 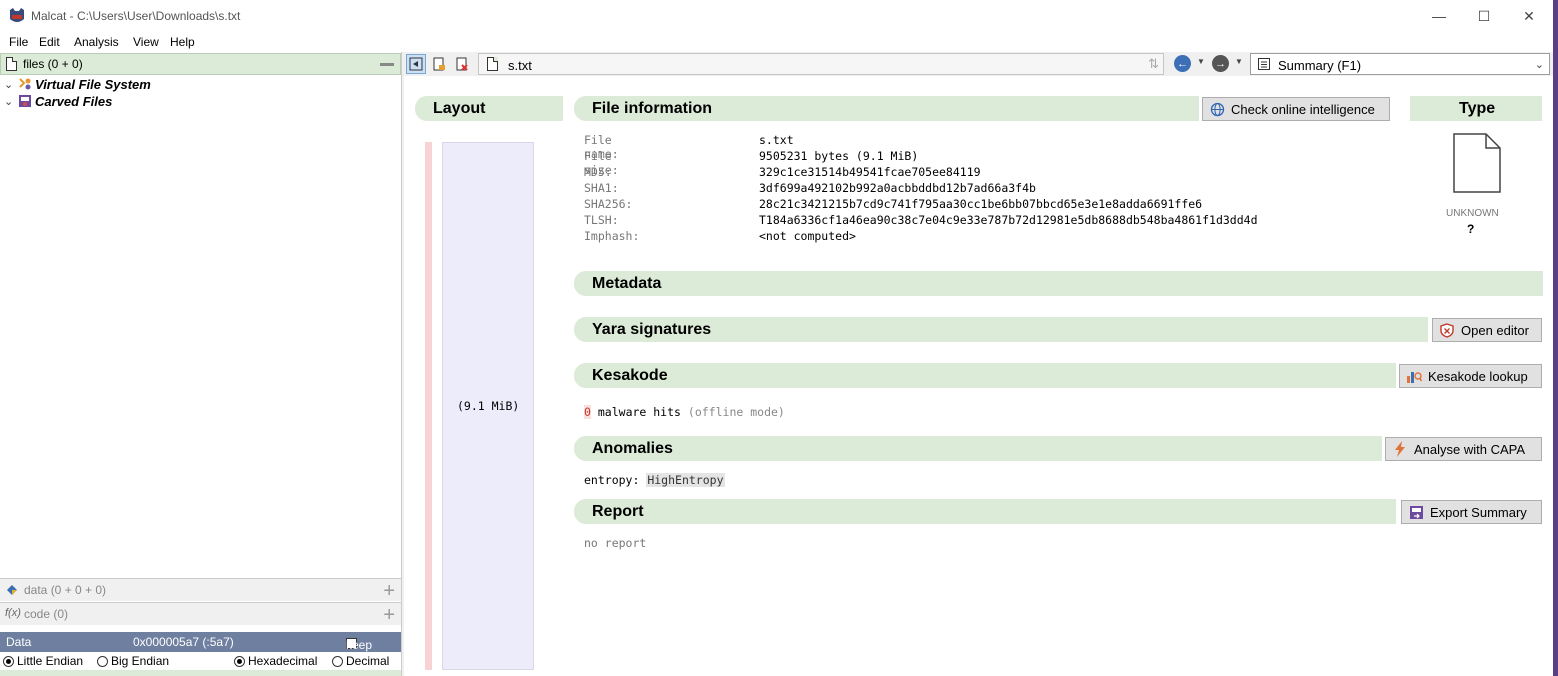 I want to click on code-section: f(x) code (0) +, so click(x=200, y=614).